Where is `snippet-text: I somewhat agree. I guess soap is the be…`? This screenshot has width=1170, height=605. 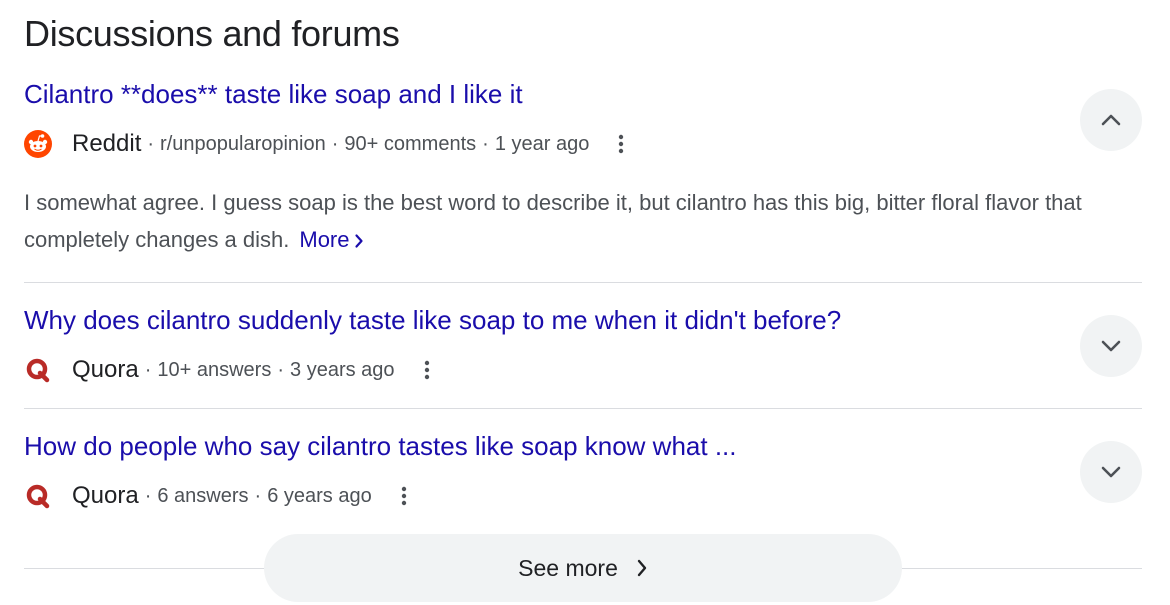
snippet-text: I somewhat agree. I guess soap is the be… is located at coordinates (553, 221).